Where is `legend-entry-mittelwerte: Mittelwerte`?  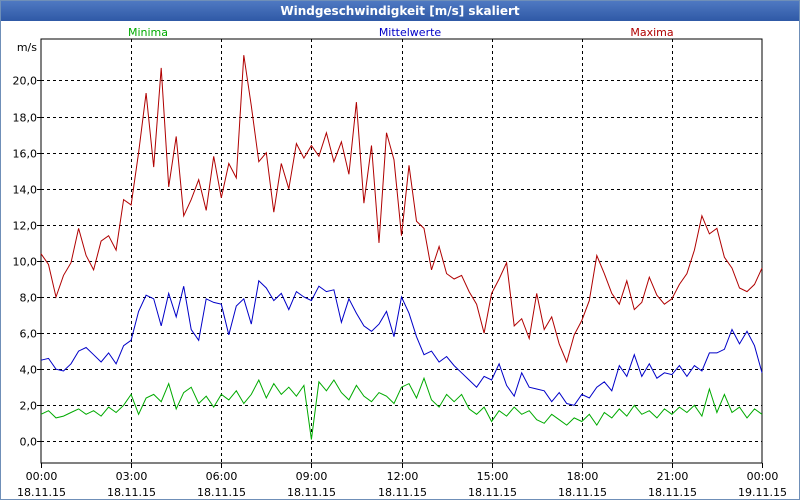 legend-entry-mittelwerte: Mittelwerte is located at coordinates (410, 32).